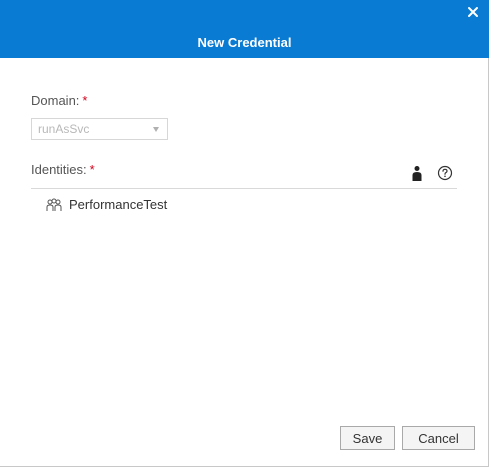 This screenshot has height=469, width=491. Describe the element at coordinates (445, 173) in the screenshot. I see `help-icon` at that location.